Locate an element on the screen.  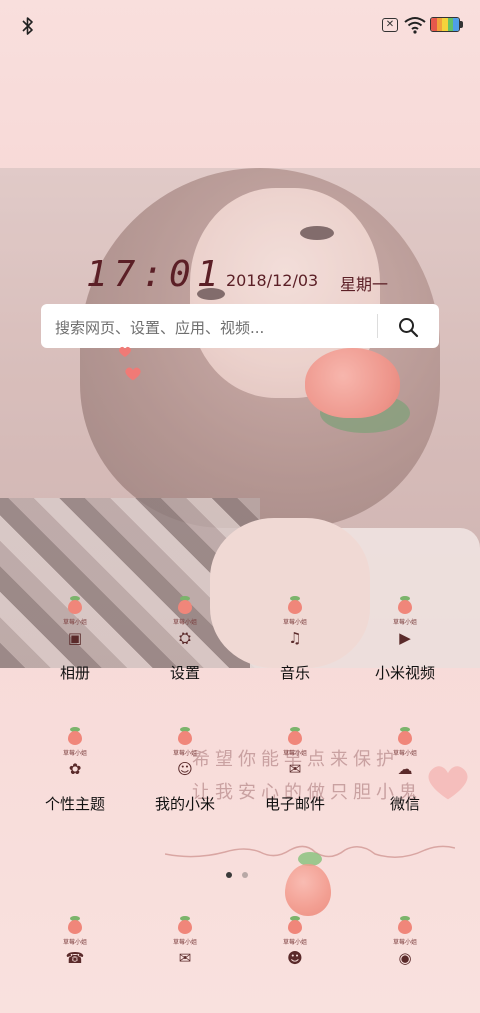
clock-time: 17:01 is located at coordinates (155, 274).